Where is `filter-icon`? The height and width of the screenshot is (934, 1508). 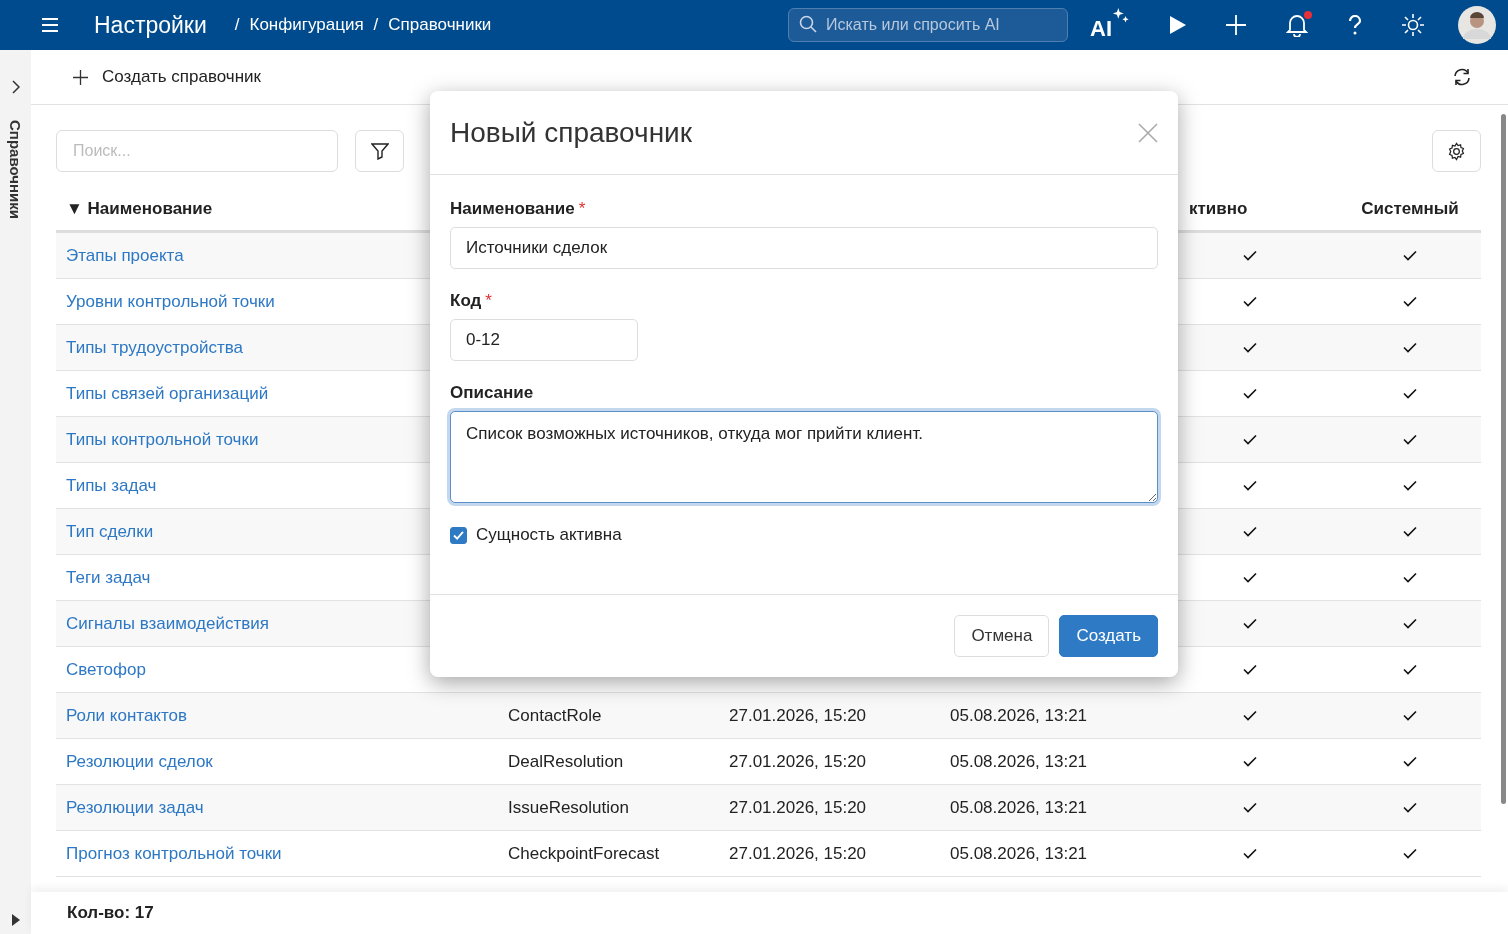 filter-icon is located at coordinates (379, 151).